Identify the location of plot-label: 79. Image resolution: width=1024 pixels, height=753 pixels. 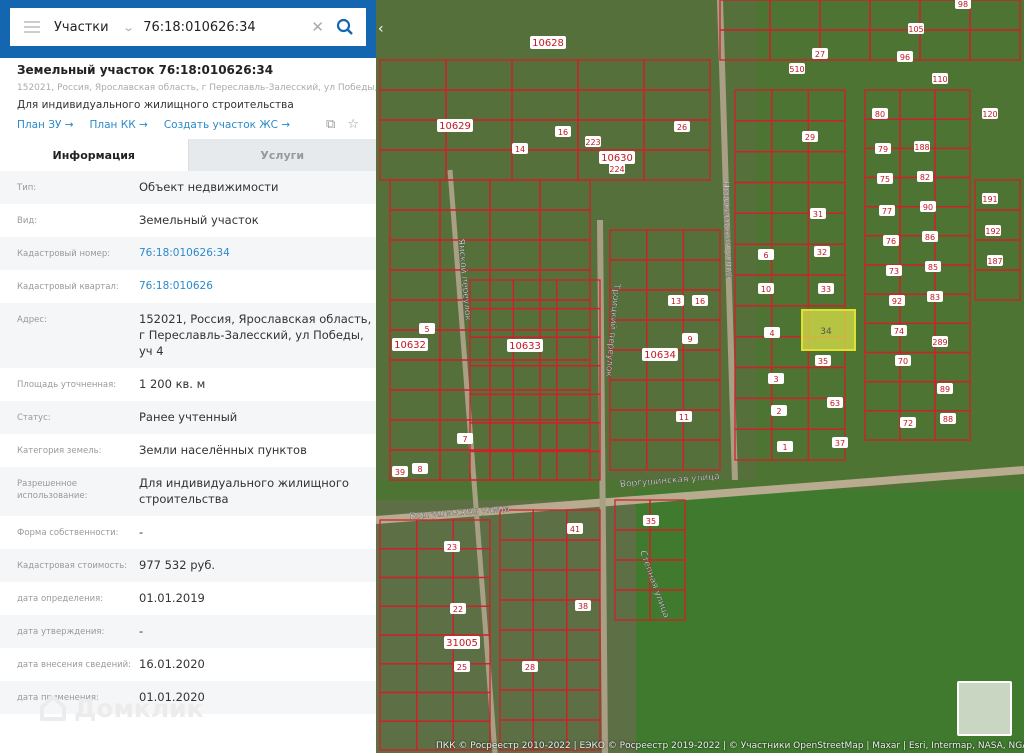
(883, 148).